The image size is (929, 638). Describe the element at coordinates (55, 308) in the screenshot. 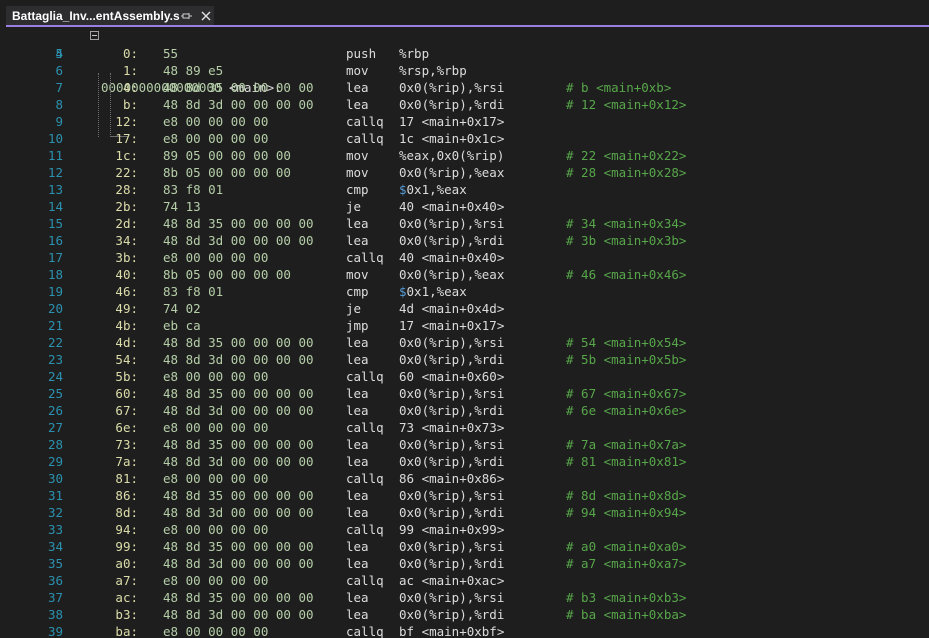

I see `line-number: 20` at that location.